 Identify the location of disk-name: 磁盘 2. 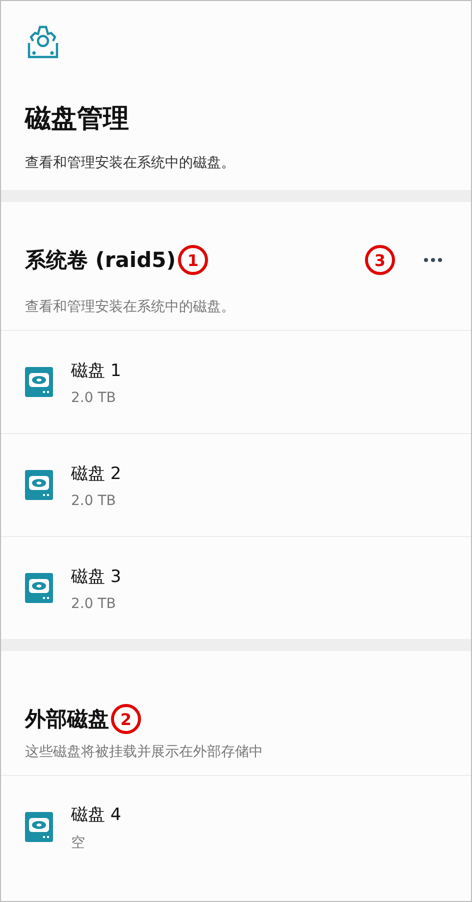
(96, 473).